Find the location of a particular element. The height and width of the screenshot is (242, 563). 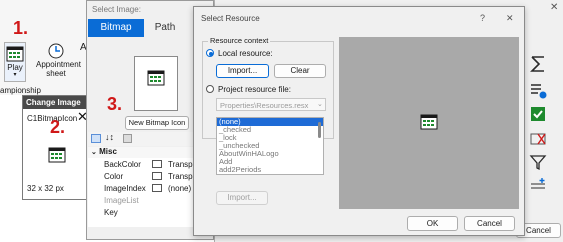

play-label: Play is located at coordinates (15, 67).